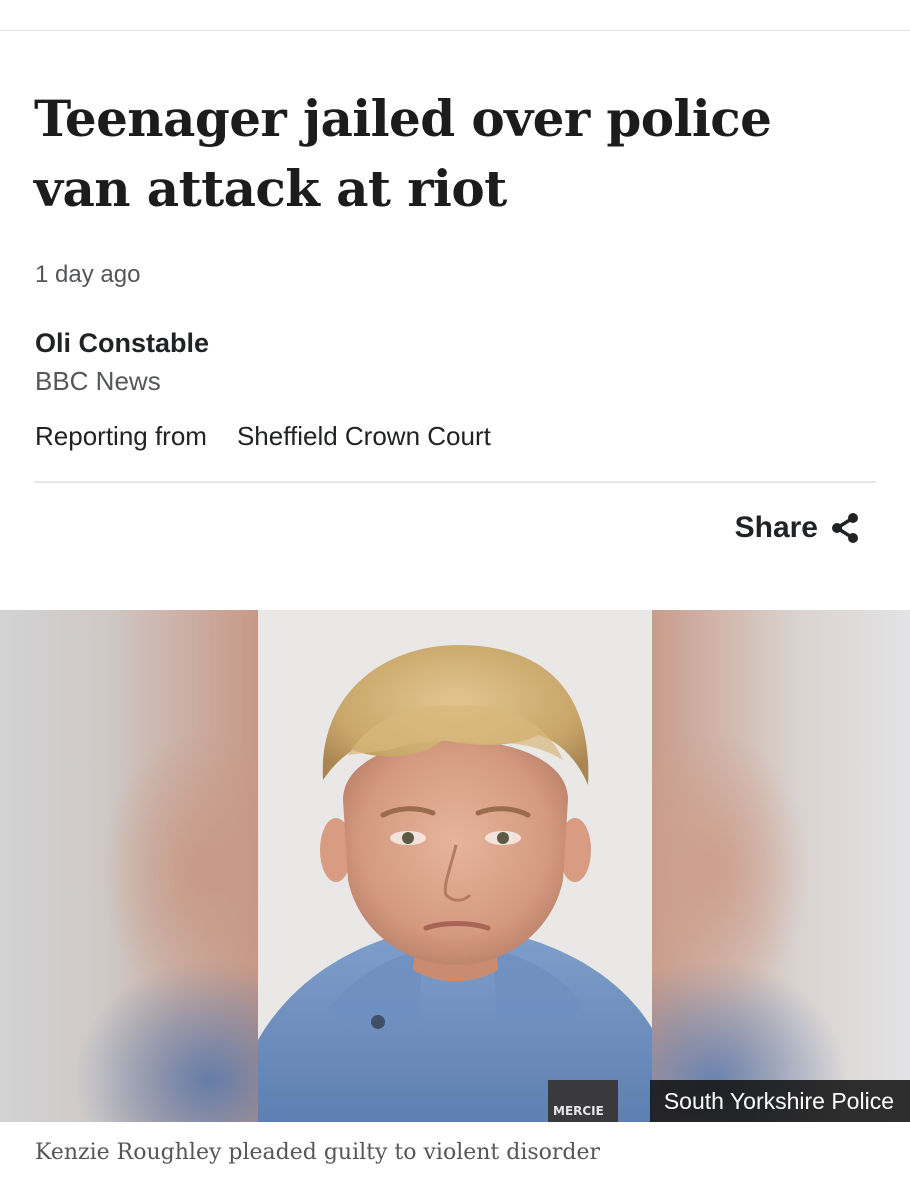  I want to click on top-divider, so click(455, 30).